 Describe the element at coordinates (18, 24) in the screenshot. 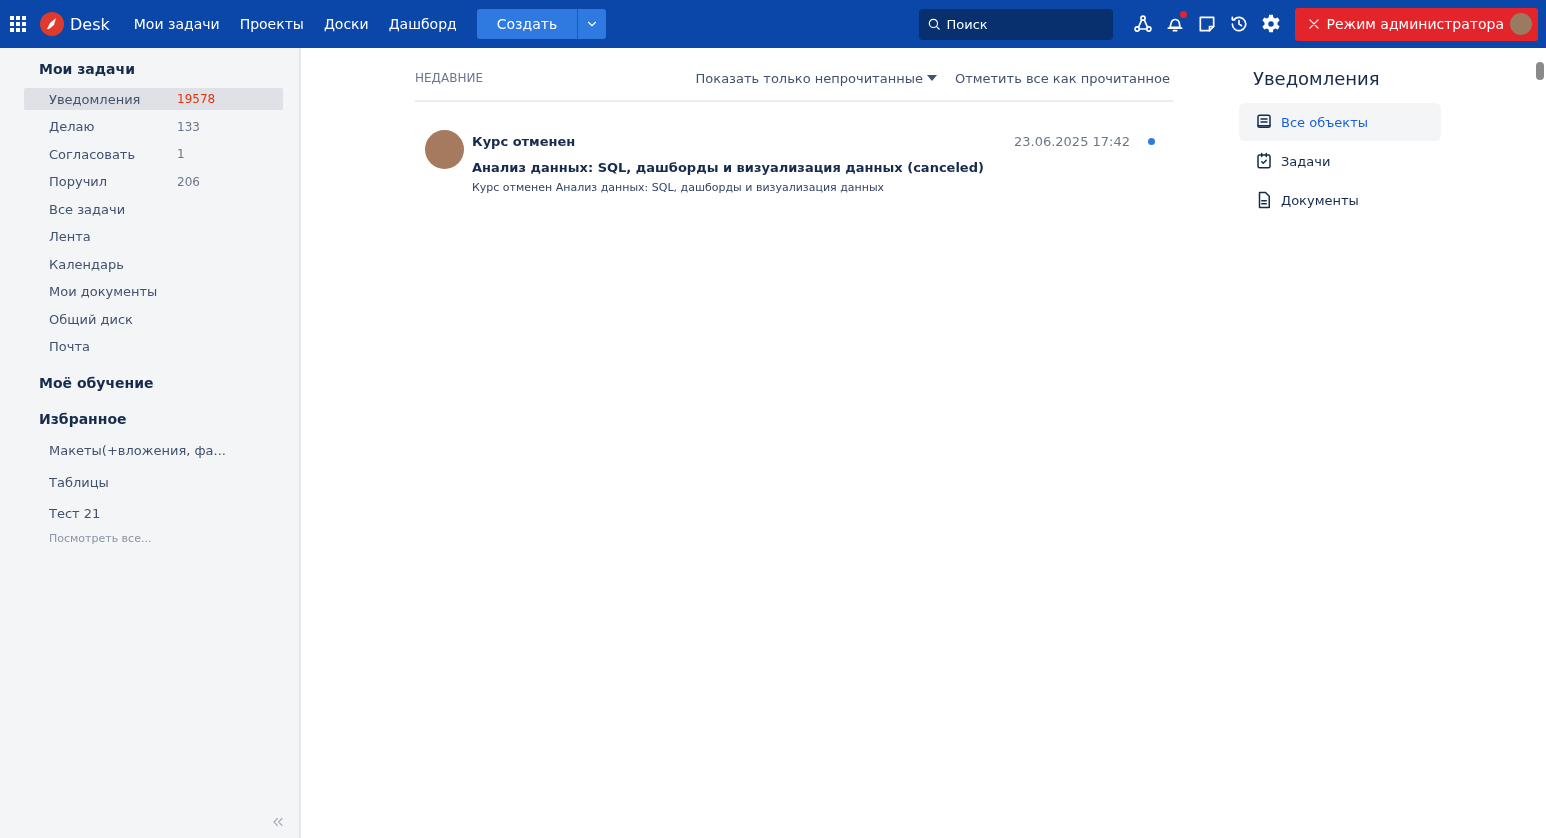

I see `app-grid-icon` at that location.